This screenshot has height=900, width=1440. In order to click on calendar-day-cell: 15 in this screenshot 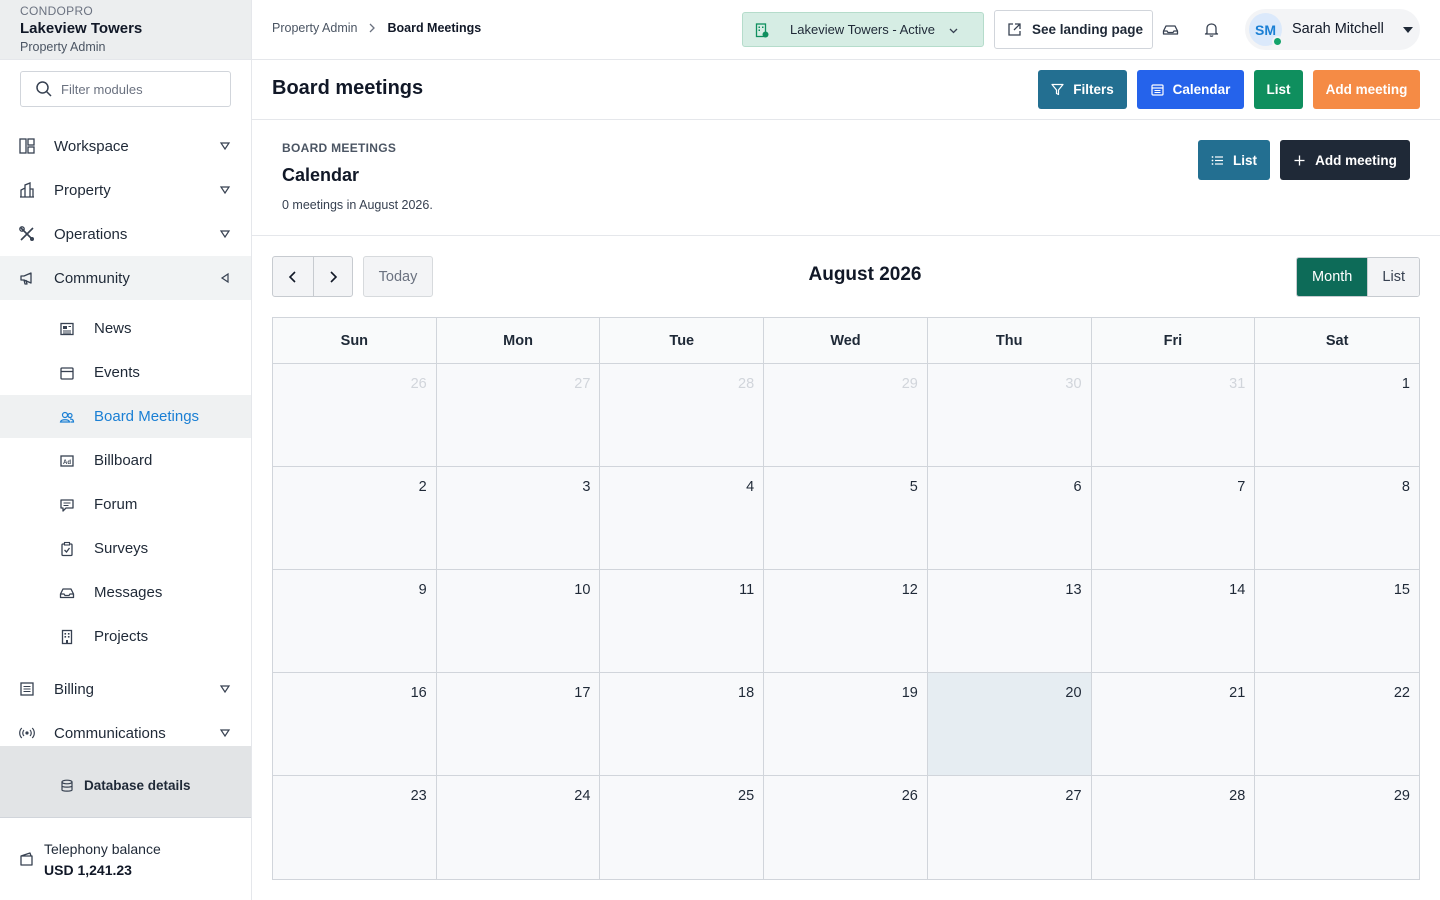, I will do `click(1337, 621)`.